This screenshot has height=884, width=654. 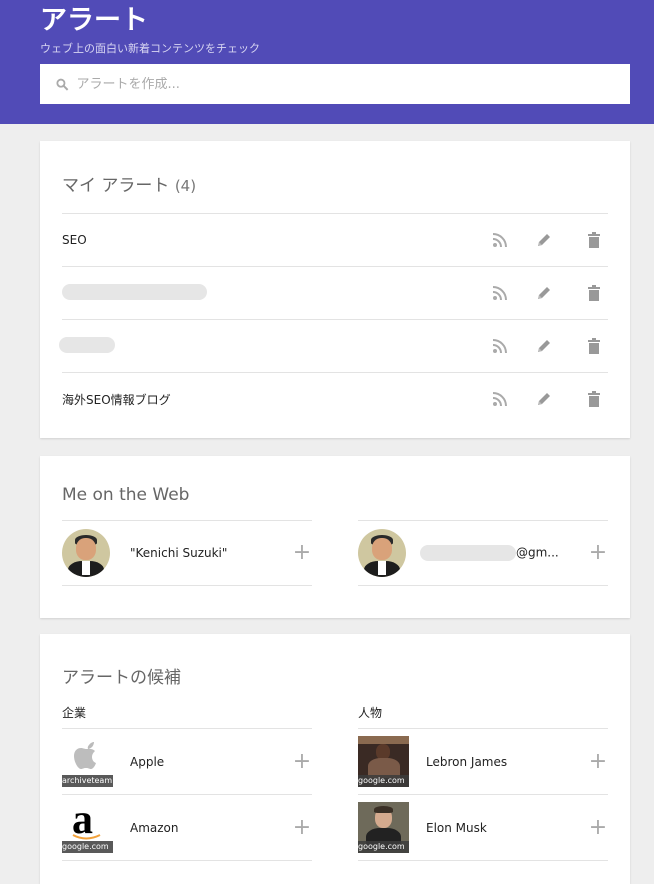 I want to click on amazon-logo-thumbnail: a google.com, so click(x=87, y=827).